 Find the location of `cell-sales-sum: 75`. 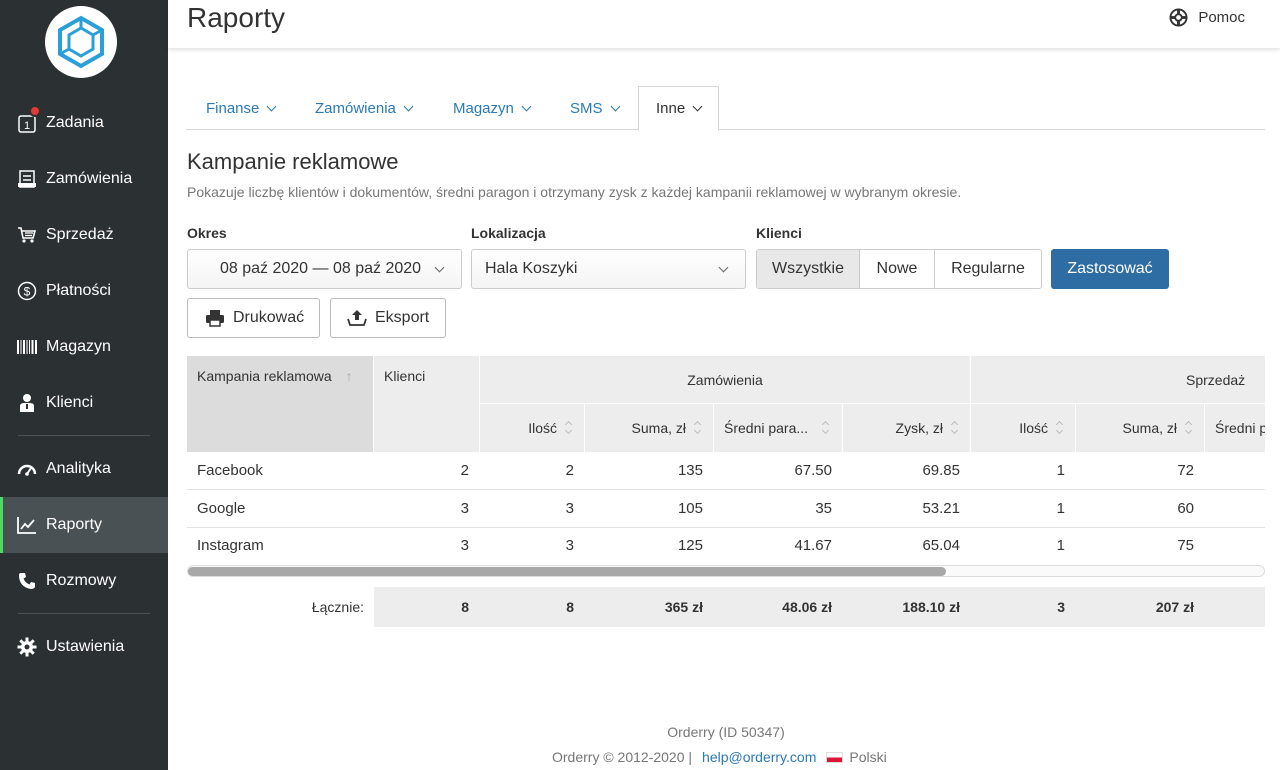

cell-sales-sum: 75 is located at coordinates (1185, 545).